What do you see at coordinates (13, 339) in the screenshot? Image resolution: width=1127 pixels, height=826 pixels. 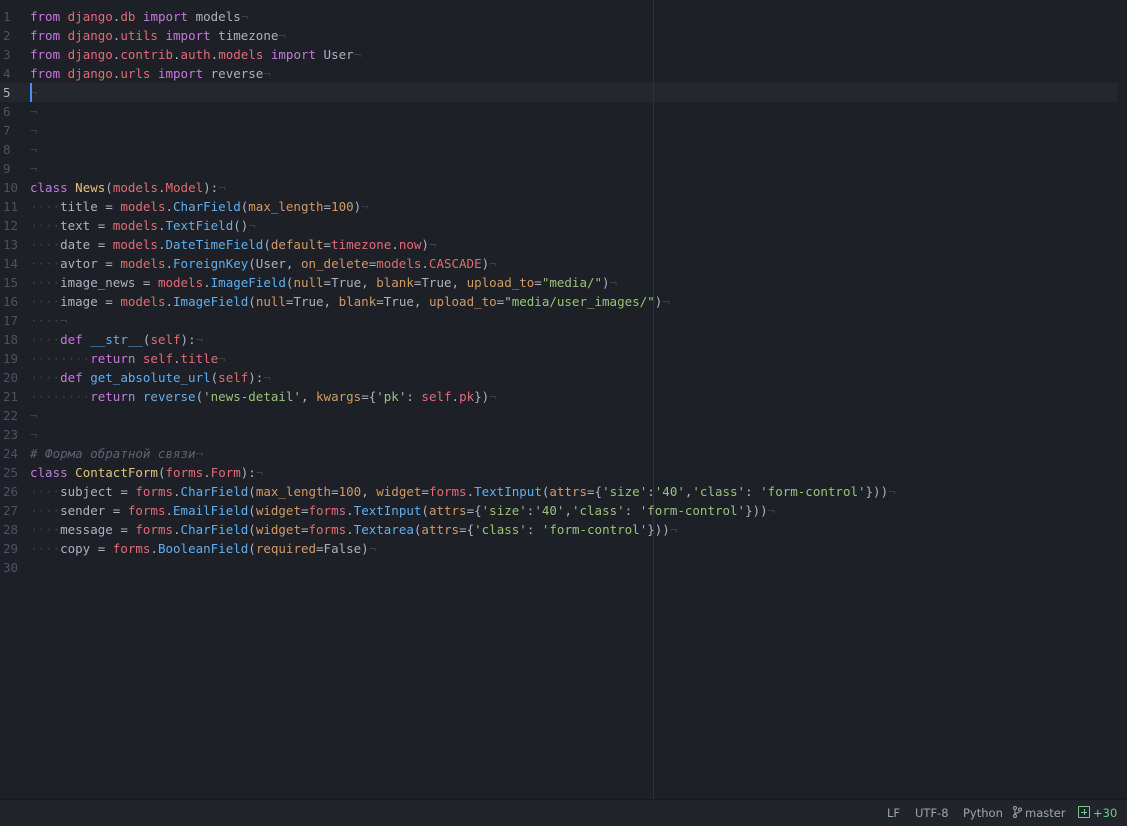 I see `line-number: 18` at bounding box center [13, 339].